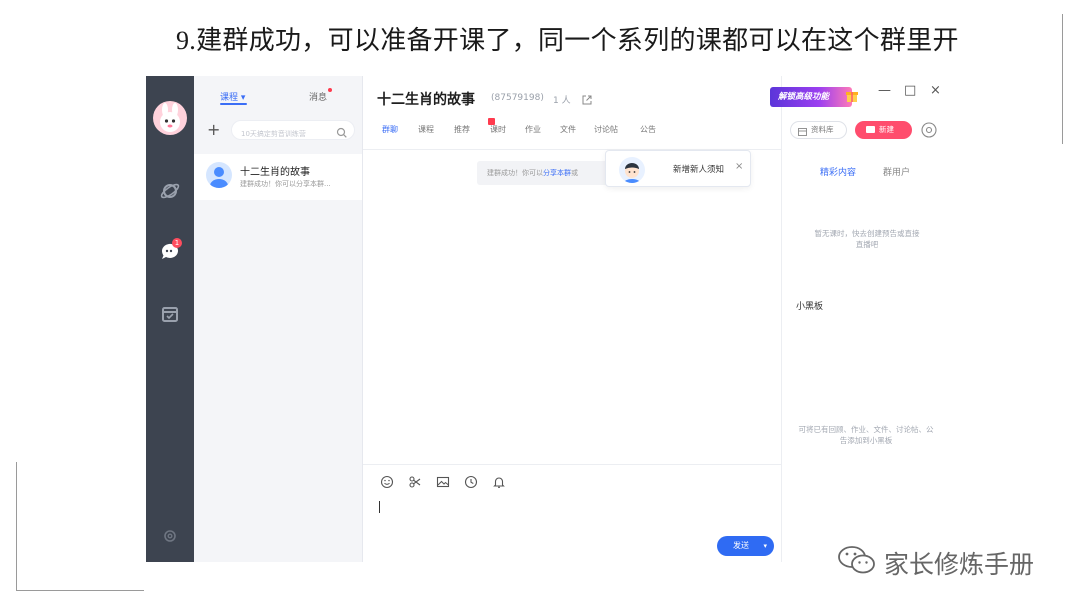  What do you see at coordinates (533, 129) in the screenshot?
I see `tab-homework: 作业` at bounding box center [533, 129].